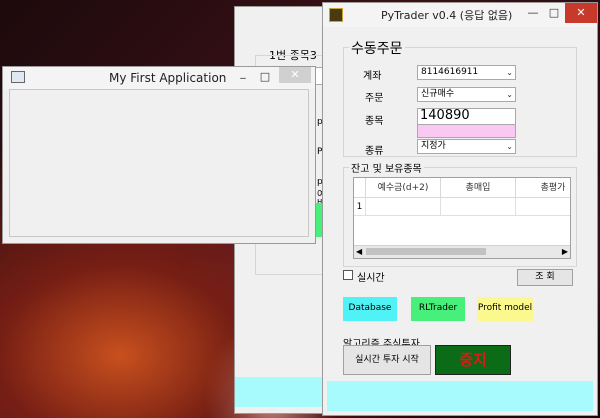 The height and width of the screenshot is (418, 600). What do you see at coordinates (473, 360) in the screenshot?
I see `stop-button: 중지` at bounding box center [473, 360].